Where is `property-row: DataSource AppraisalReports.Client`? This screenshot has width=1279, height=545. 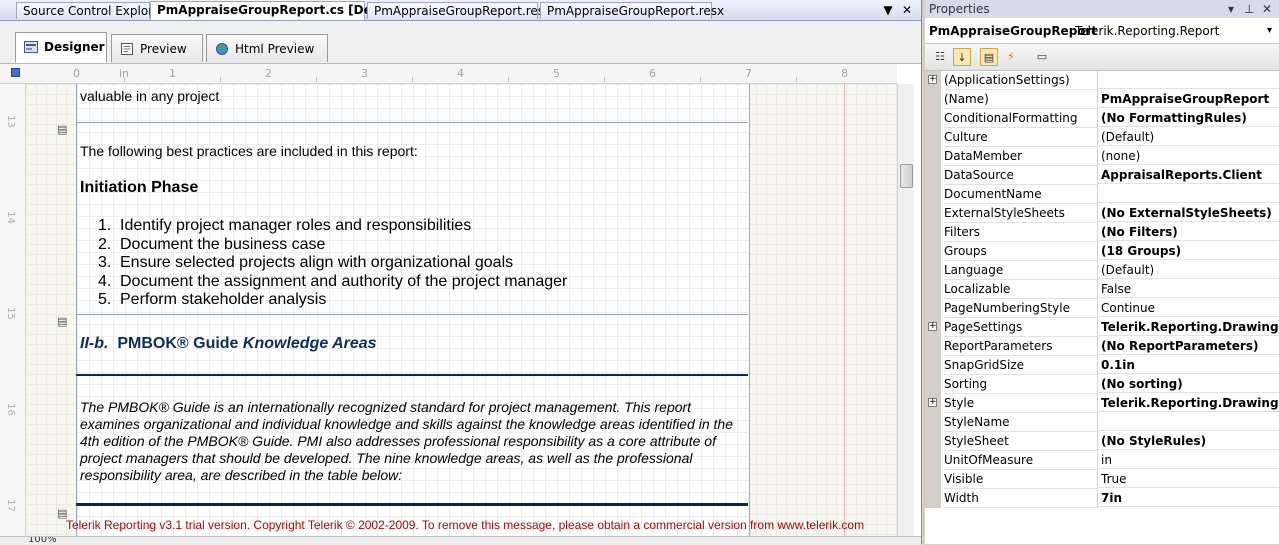 property-row: DataSource AppraisalReports.Client is located at coordinates (1102, 175).